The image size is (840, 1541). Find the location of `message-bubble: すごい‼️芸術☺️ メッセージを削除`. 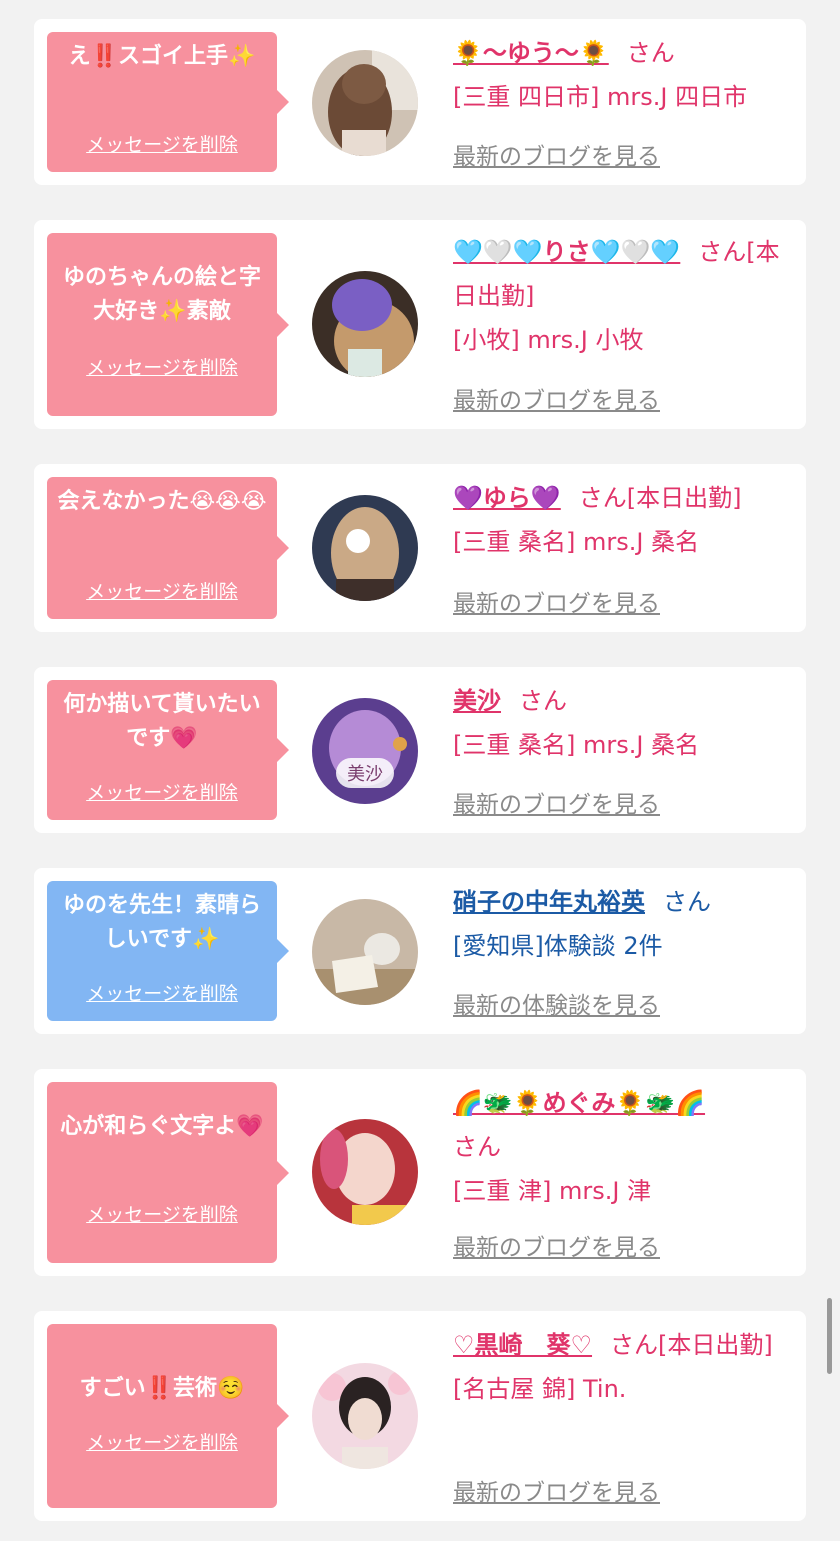

message-bubble: すごい‼️芸術☺️ メッセージを削除 is located at coordinates (168, 1416).